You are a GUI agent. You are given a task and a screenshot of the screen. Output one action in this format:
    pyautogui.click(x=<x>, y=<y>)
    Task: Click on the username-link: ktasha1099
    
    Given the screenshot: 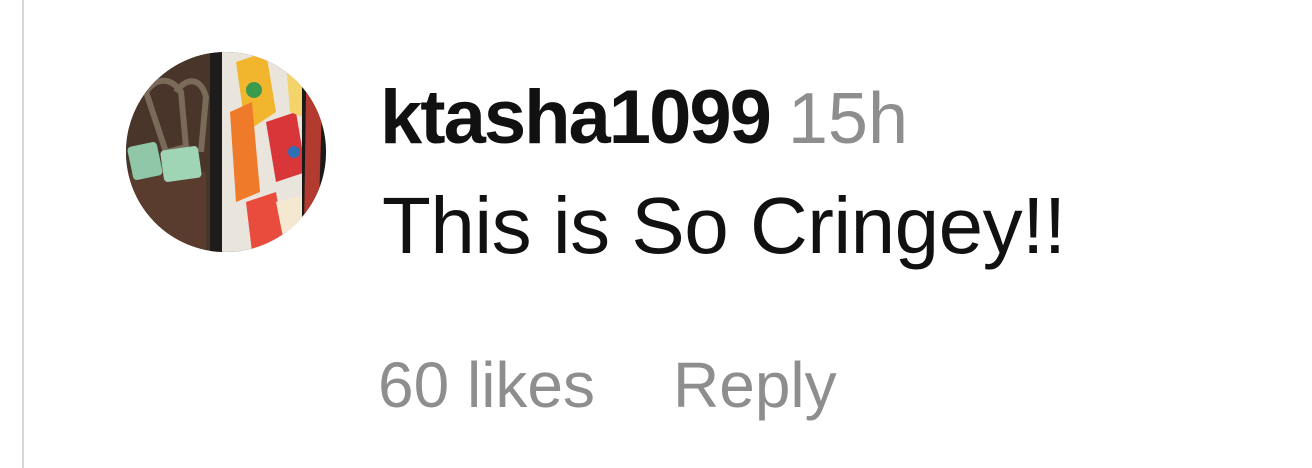 What is the action you would take?
    pyautogui.click(x=576, y=117)
    